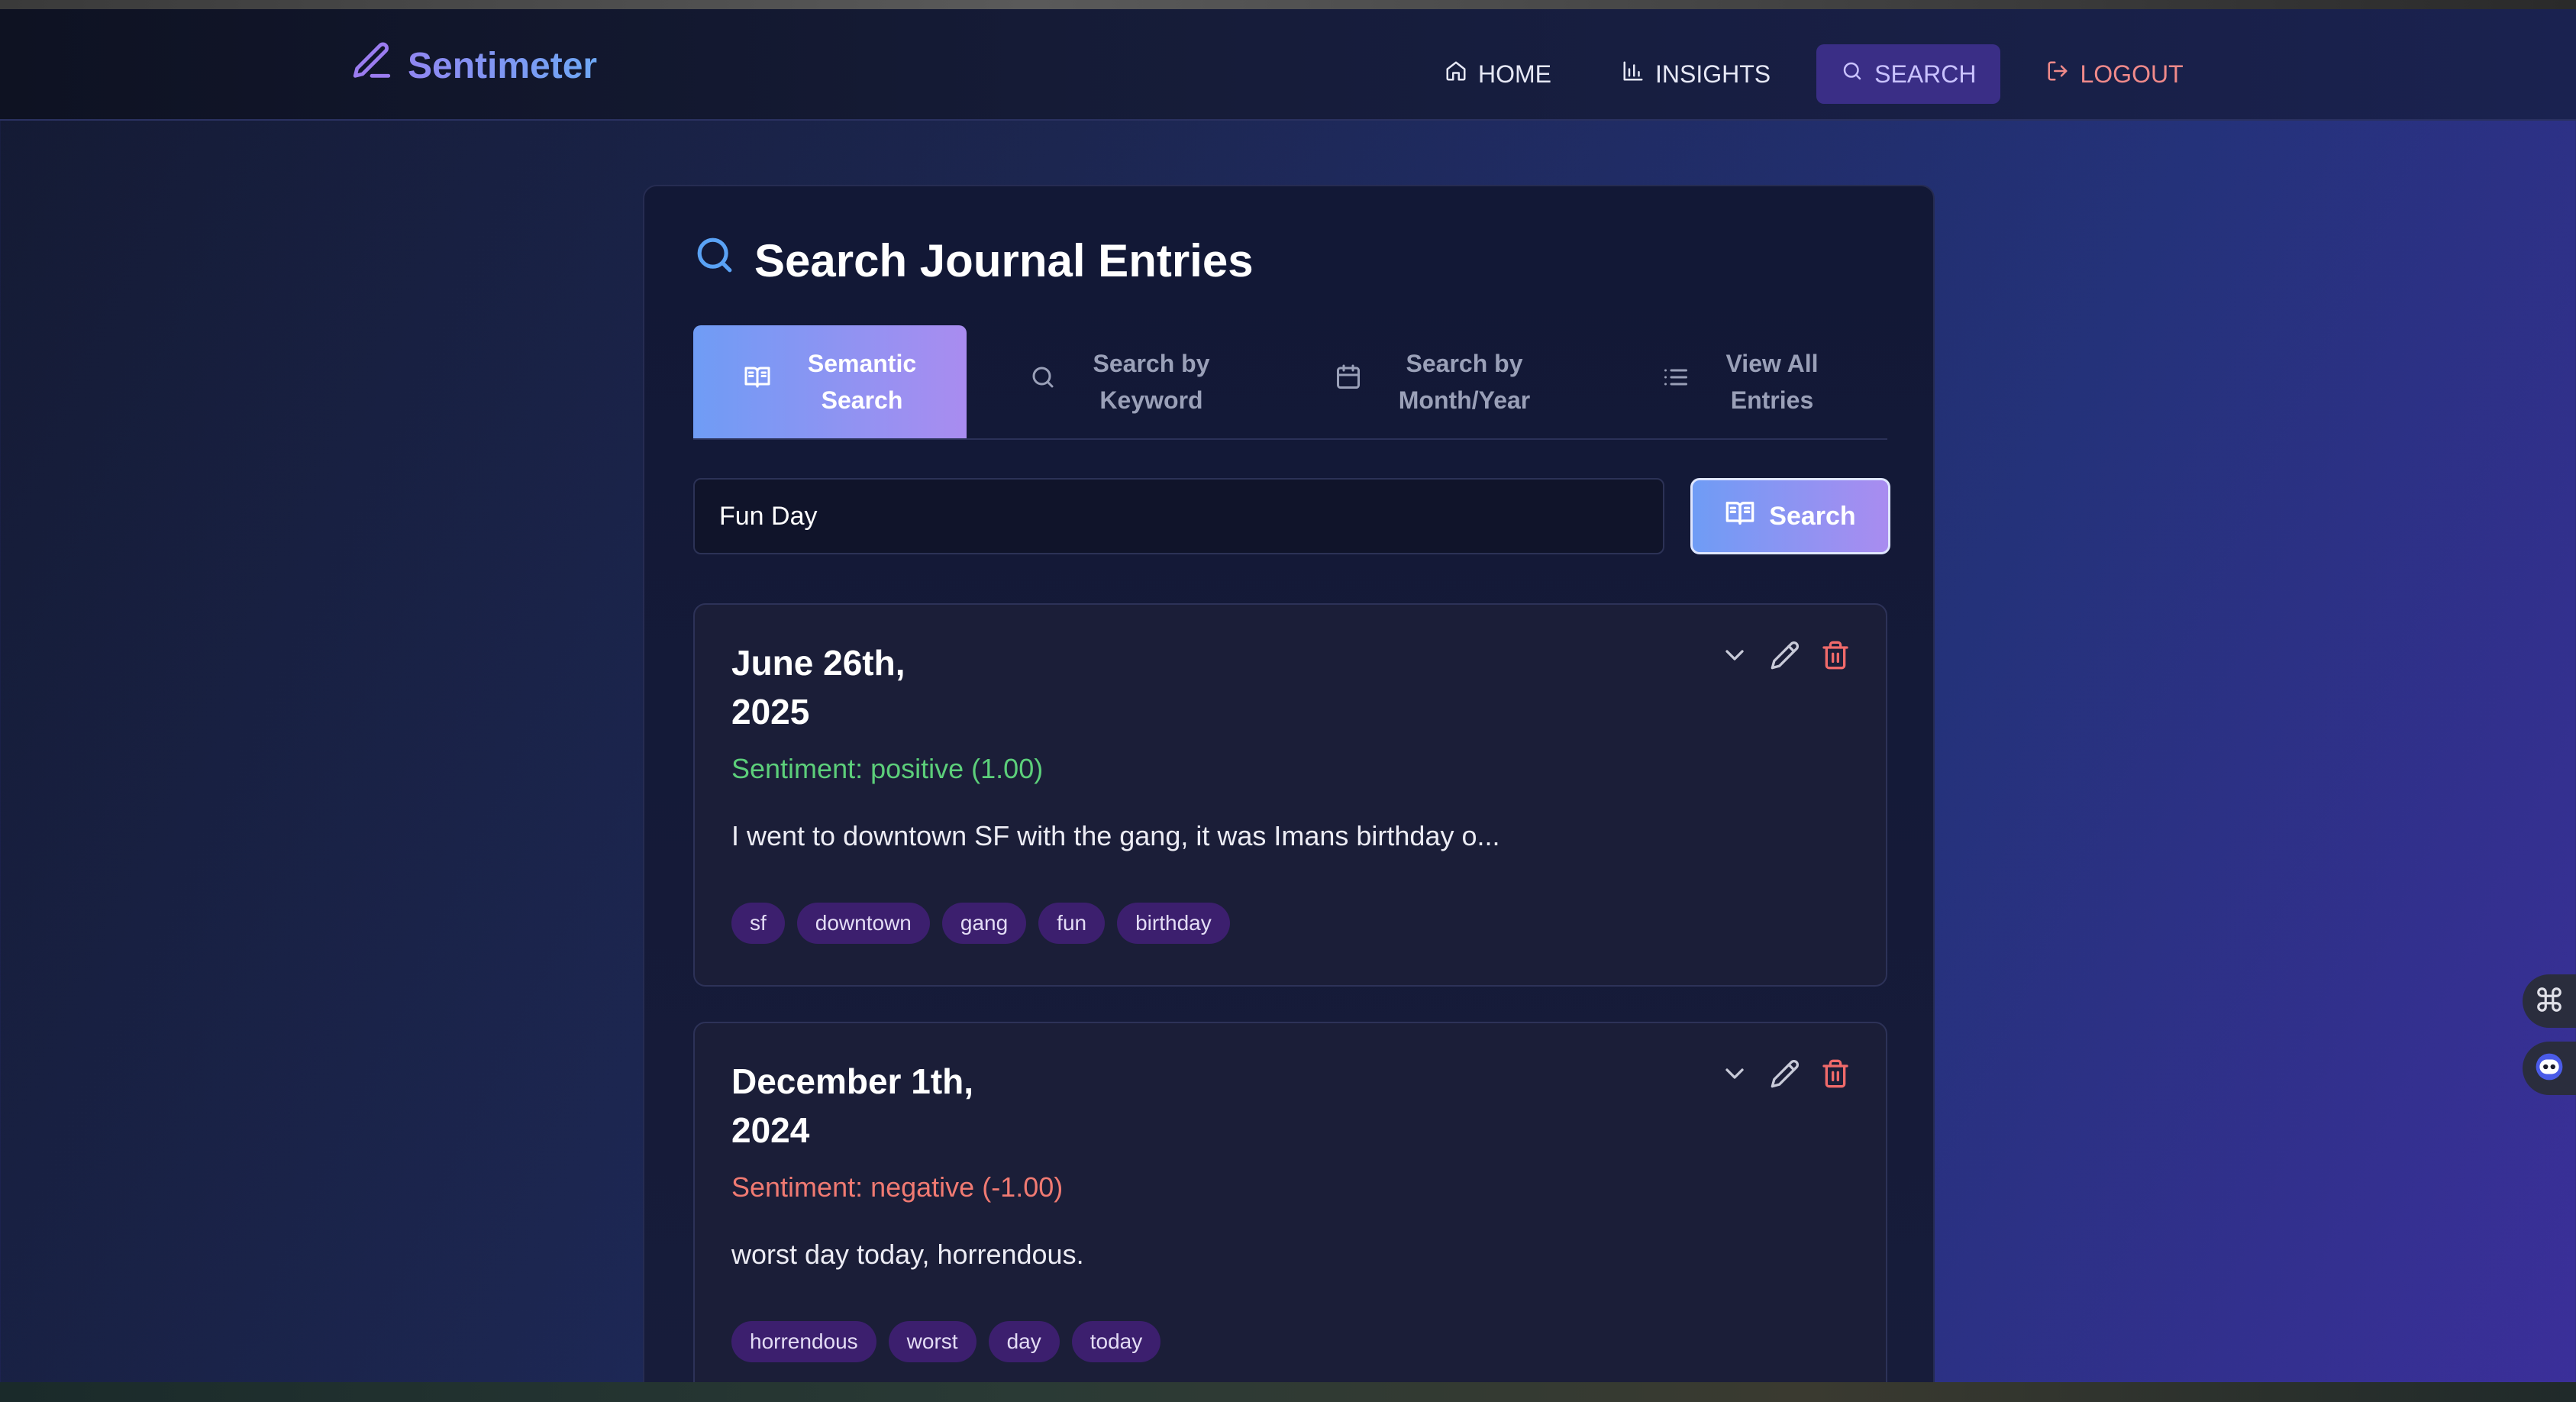  Describe the element at coordinates (984, 923) in the screenshot. I see `tag-badge: gang` at that location.